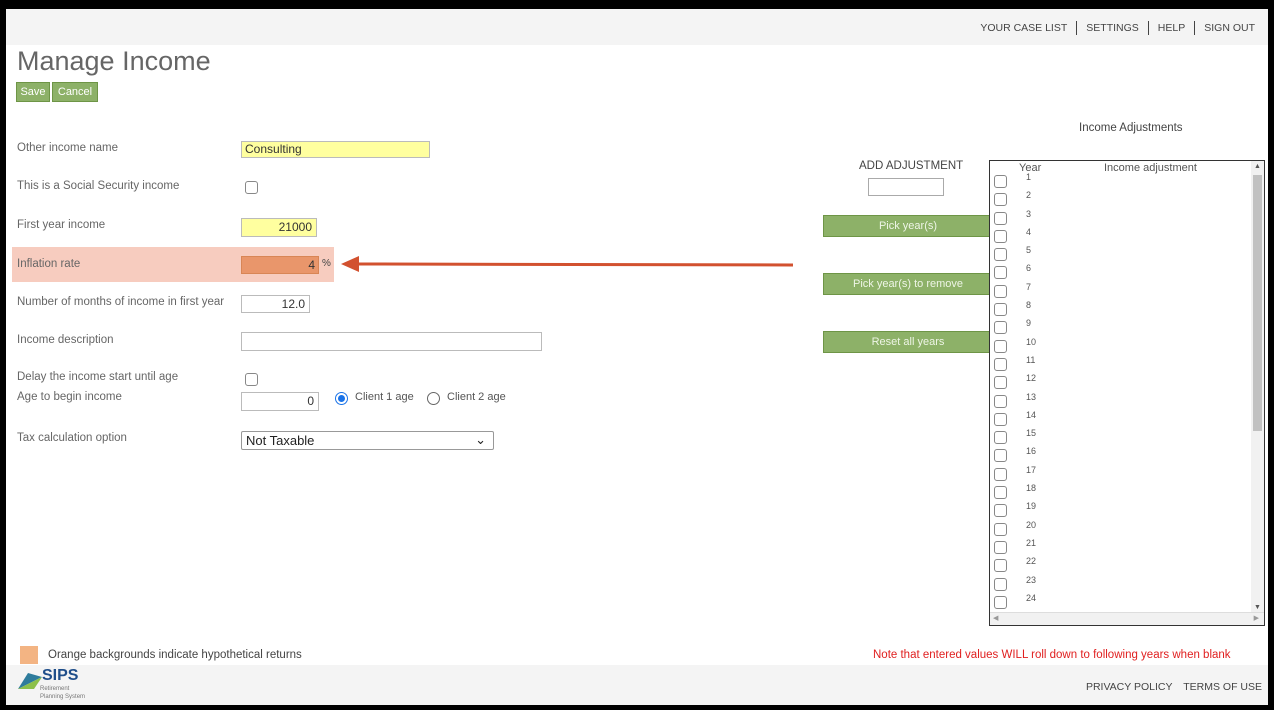 This screenshot has height=710, width=1274. I want to click on adjustment-row: 19, so click(1121, 509).